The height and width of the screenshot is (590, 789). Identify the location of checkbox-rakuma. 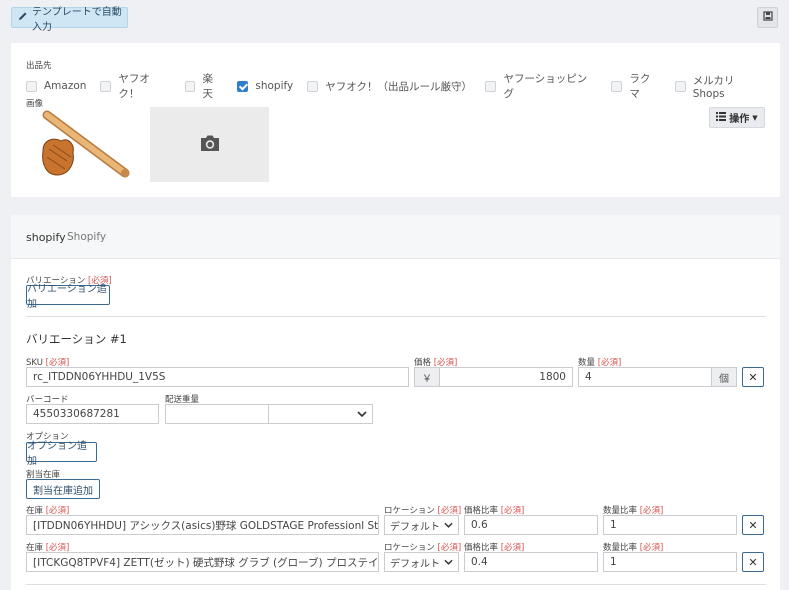
(617, 86).